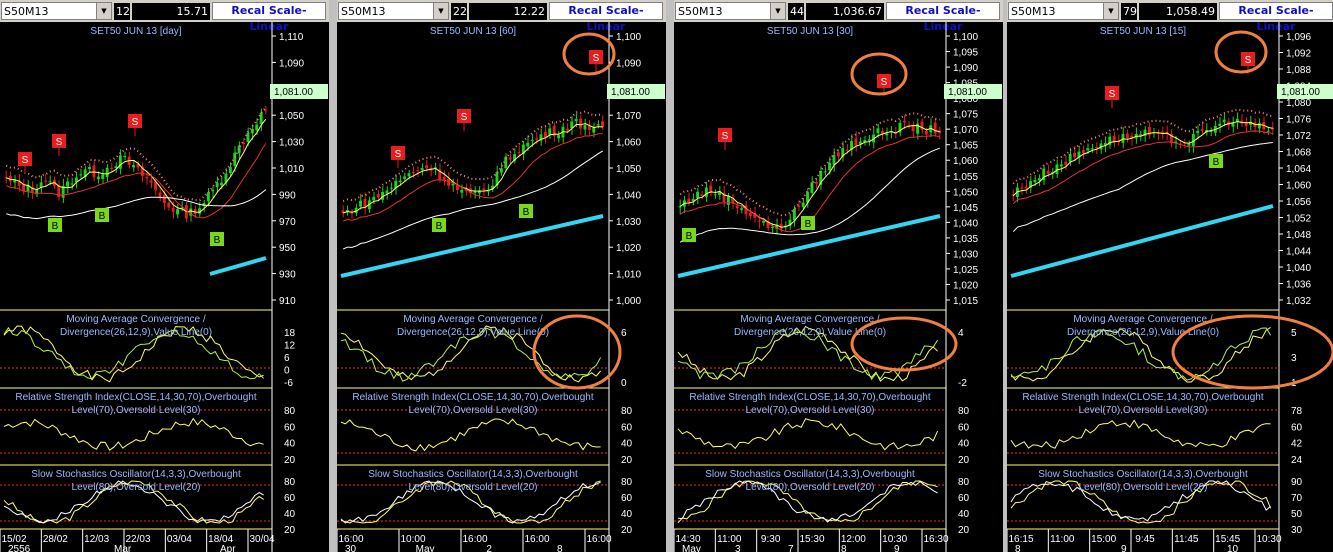  What do you see at coordinates (1294, 333) in the screenshot?
I see `macd-tick-label: 5` at bounding box center [1294, 333].